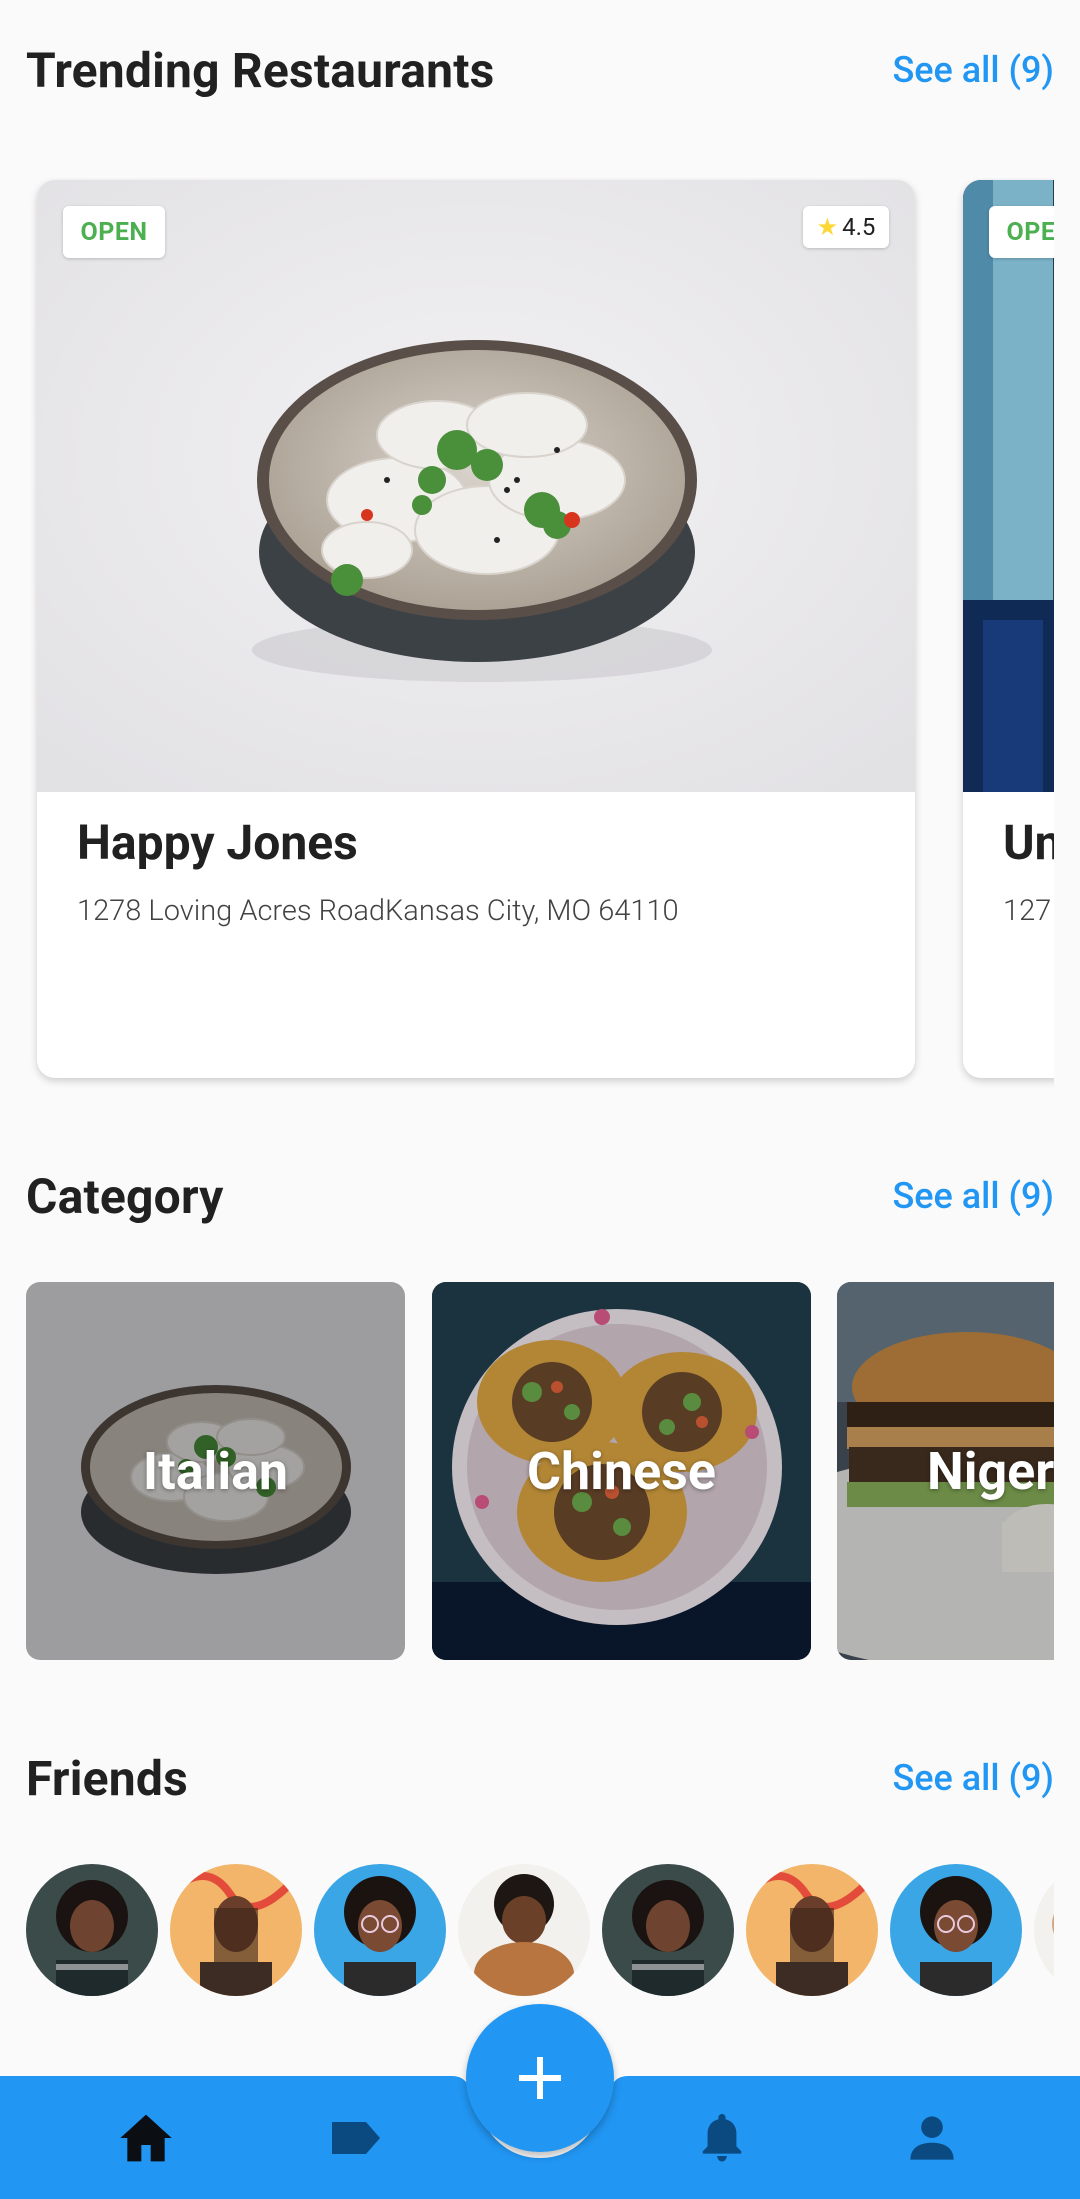 The width and height of the screenshot is (1080, 2199). Describe the element at coordinates (356, 2138) in the screenshot. I see `tag-icon` at that location.